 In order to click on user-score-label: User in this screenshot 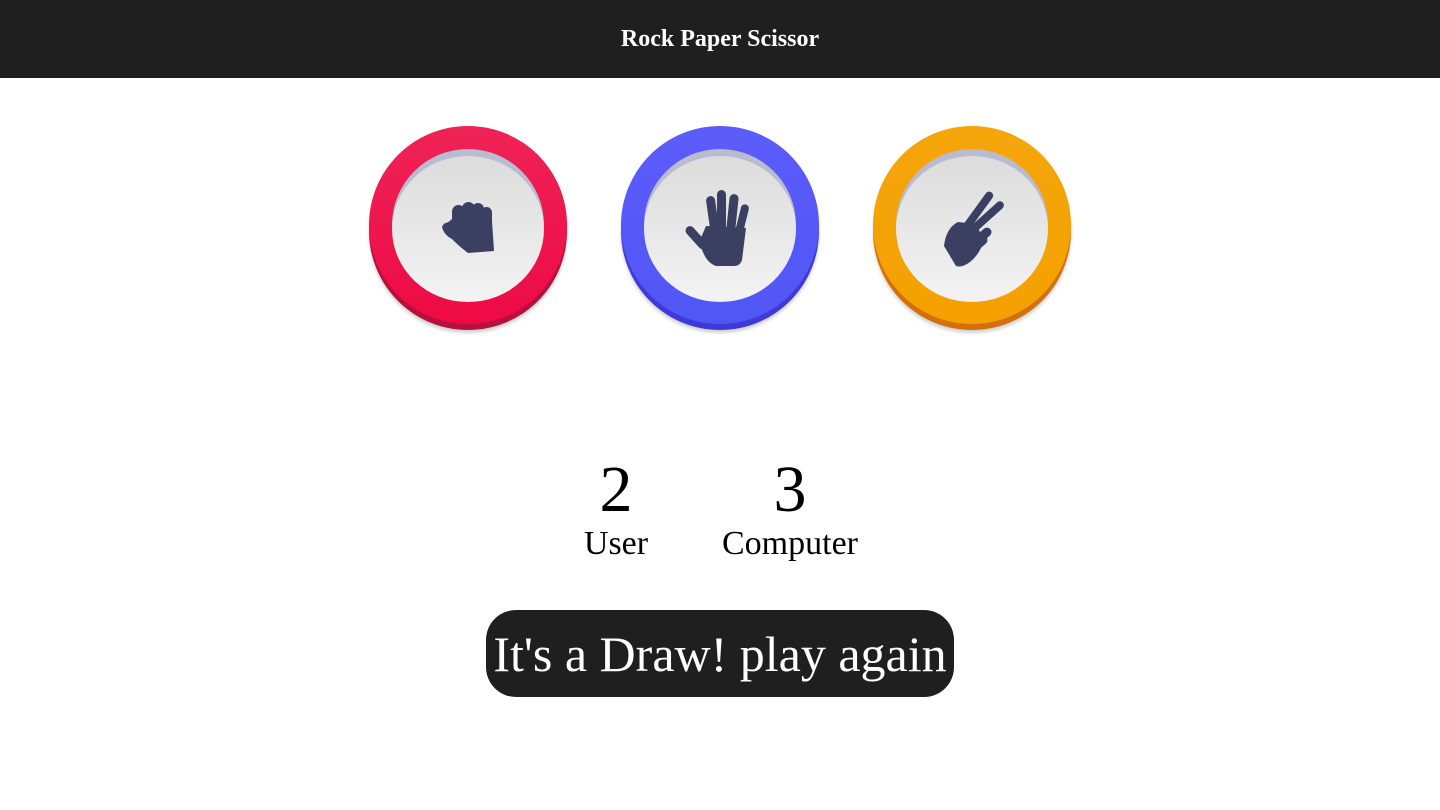, I will do `click(616, 543)`.